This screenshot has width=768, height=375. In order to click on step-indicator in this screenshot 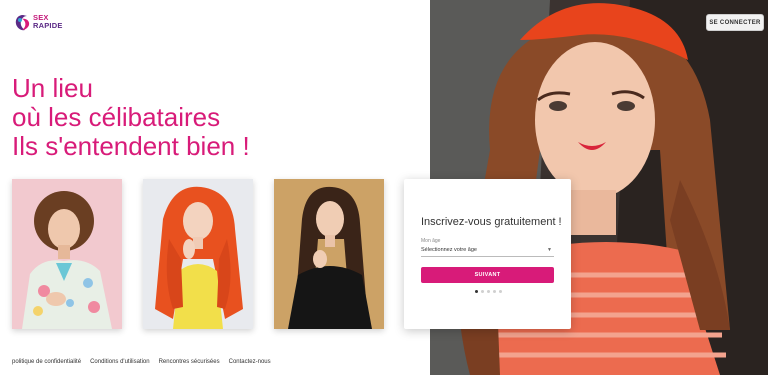, I will do `click(488, 291)`.